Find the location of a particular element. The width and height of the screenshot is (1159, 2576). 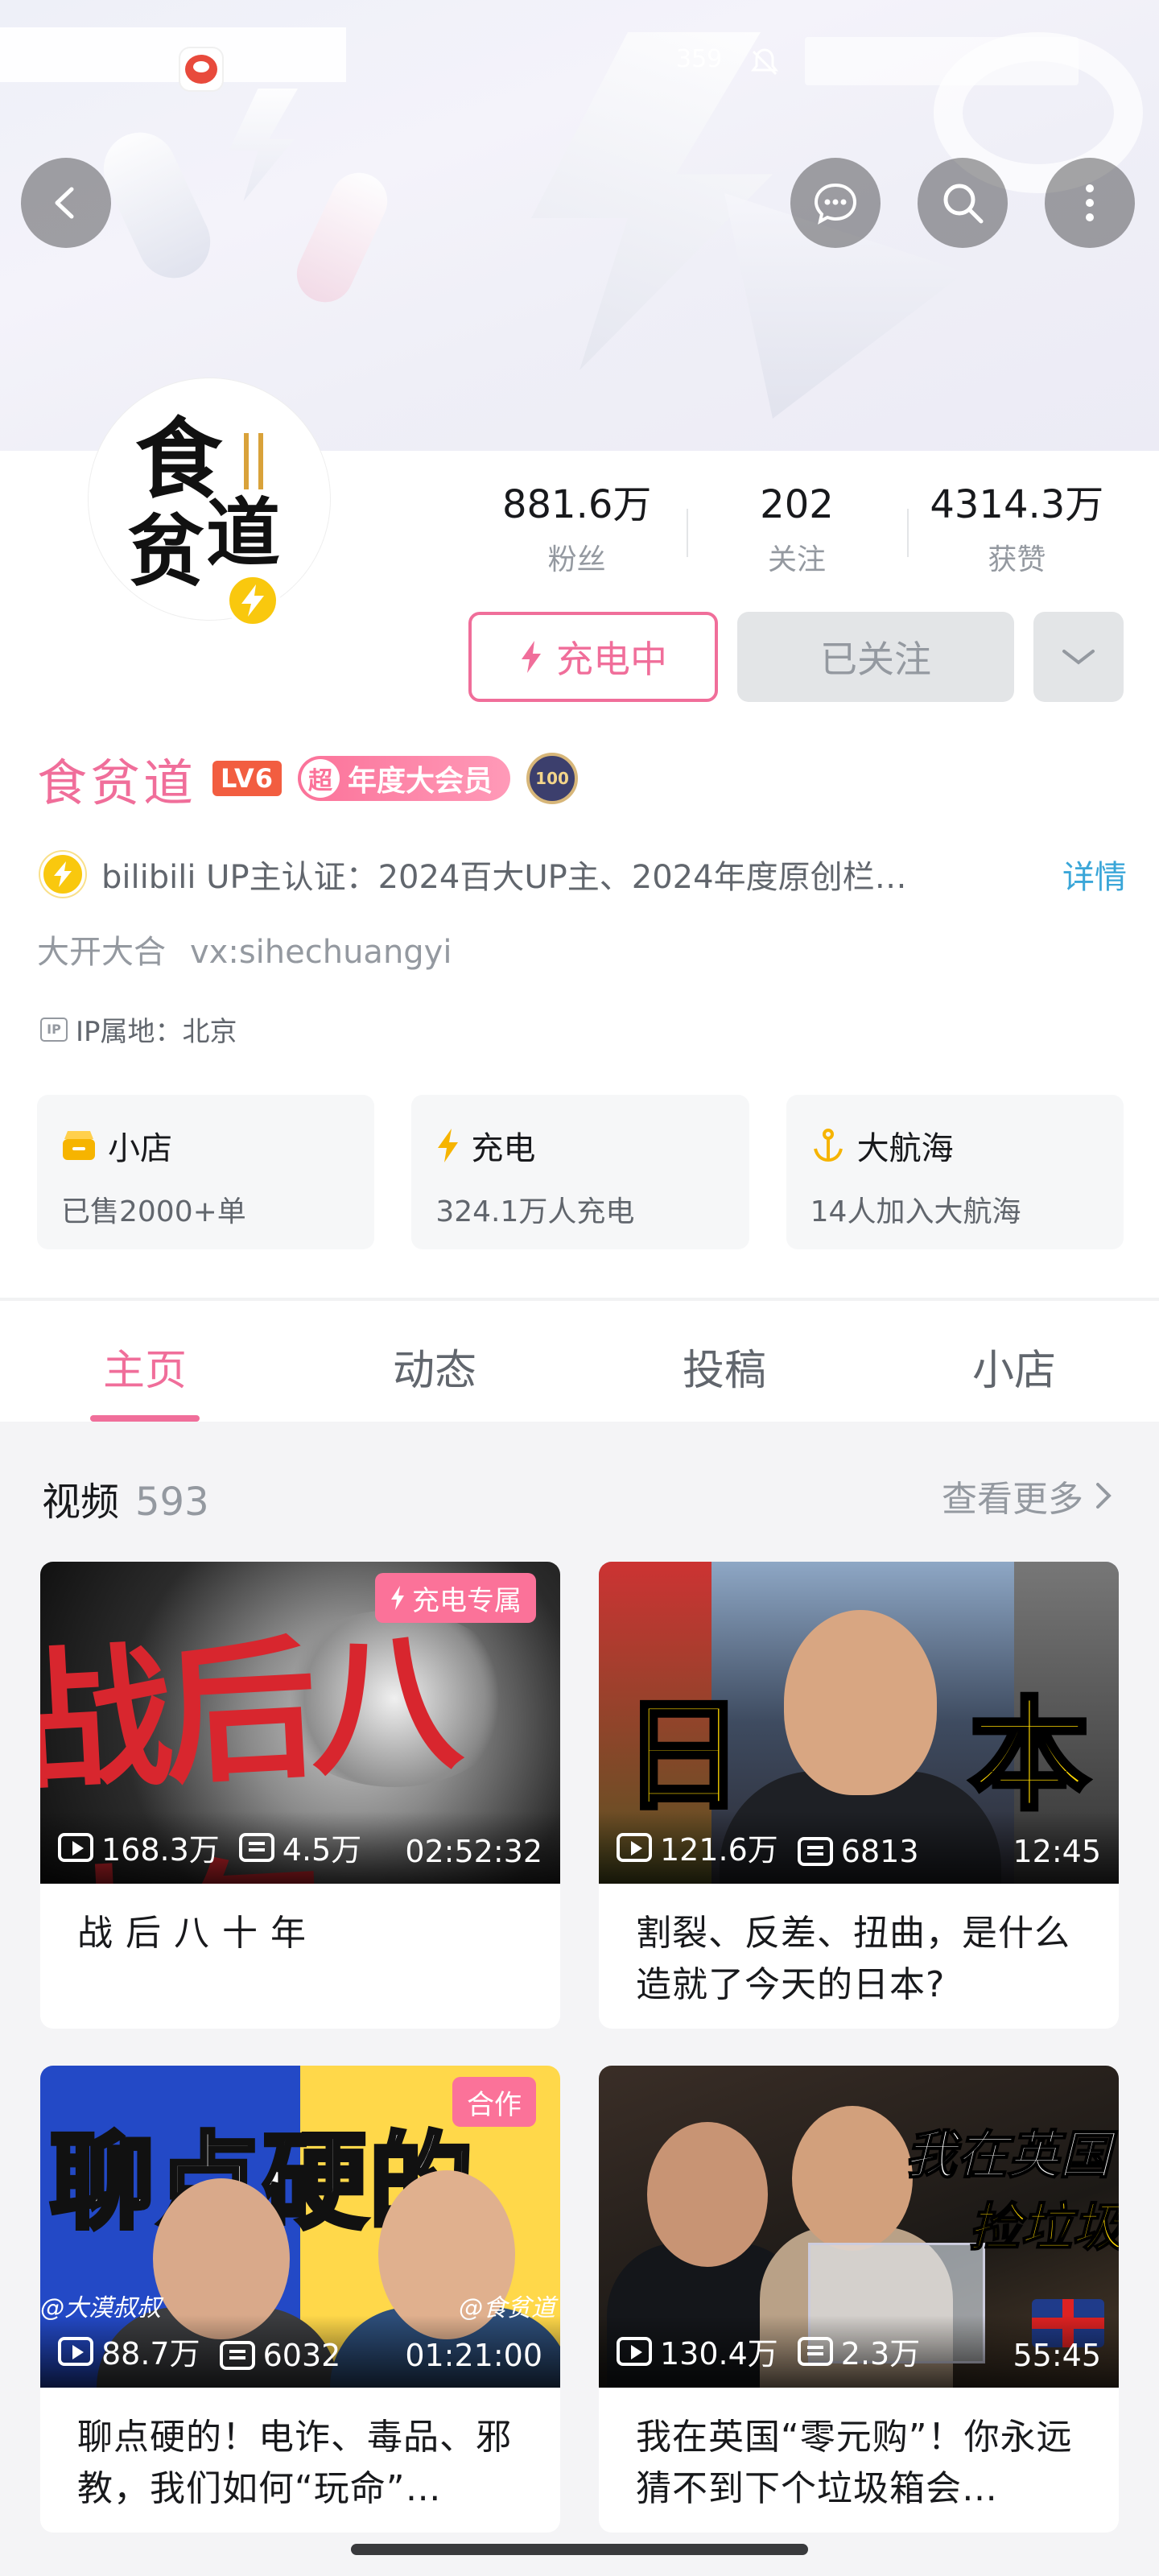

status-bar-left is located at coordinates (173, 54).